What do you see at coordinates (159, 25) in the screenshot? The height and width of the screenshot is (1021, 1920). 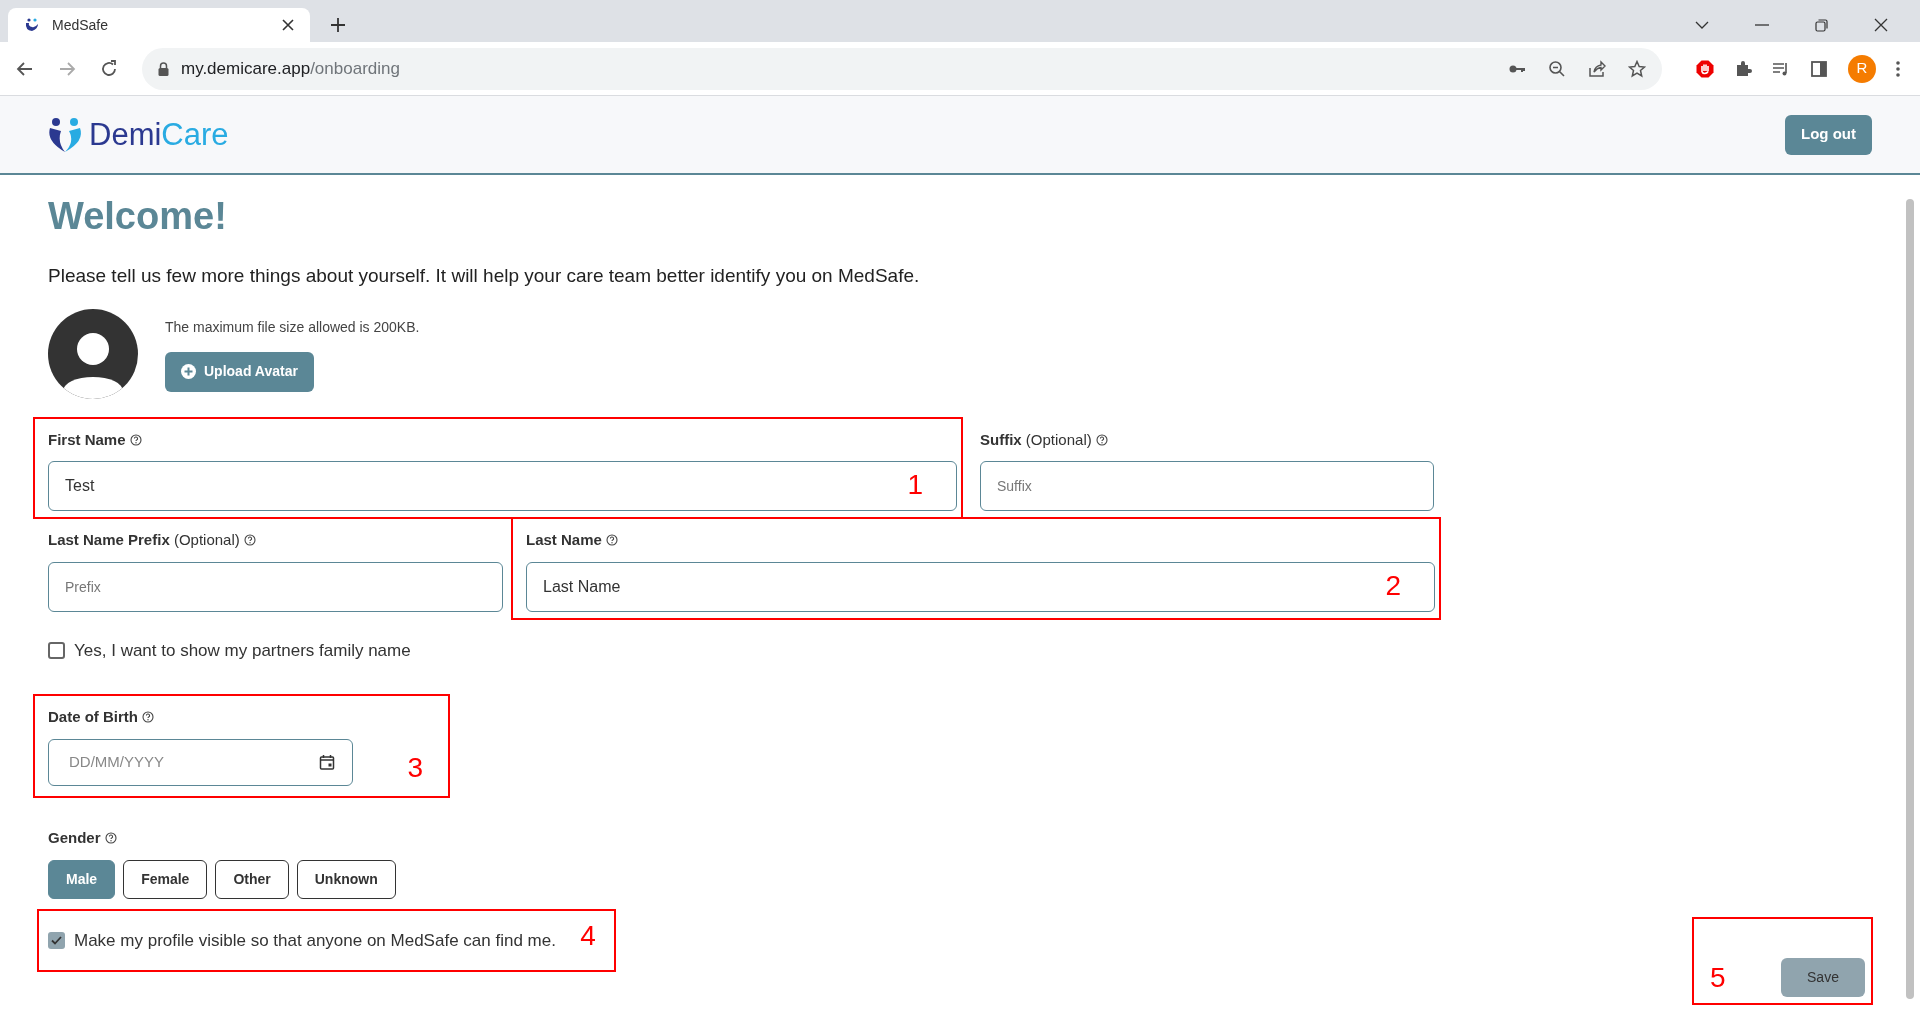 I see `browser-tab: MedSafe` at bounding box center [159, 25].